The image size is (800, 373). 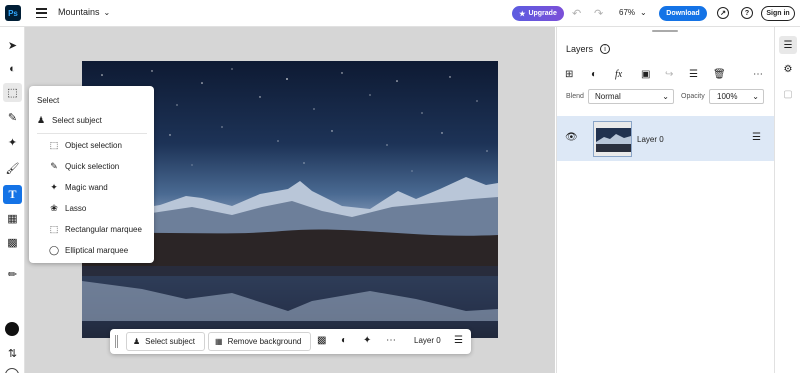 I want to click on lasso-option: ❀ Lasso, so click(x=67, y=208).